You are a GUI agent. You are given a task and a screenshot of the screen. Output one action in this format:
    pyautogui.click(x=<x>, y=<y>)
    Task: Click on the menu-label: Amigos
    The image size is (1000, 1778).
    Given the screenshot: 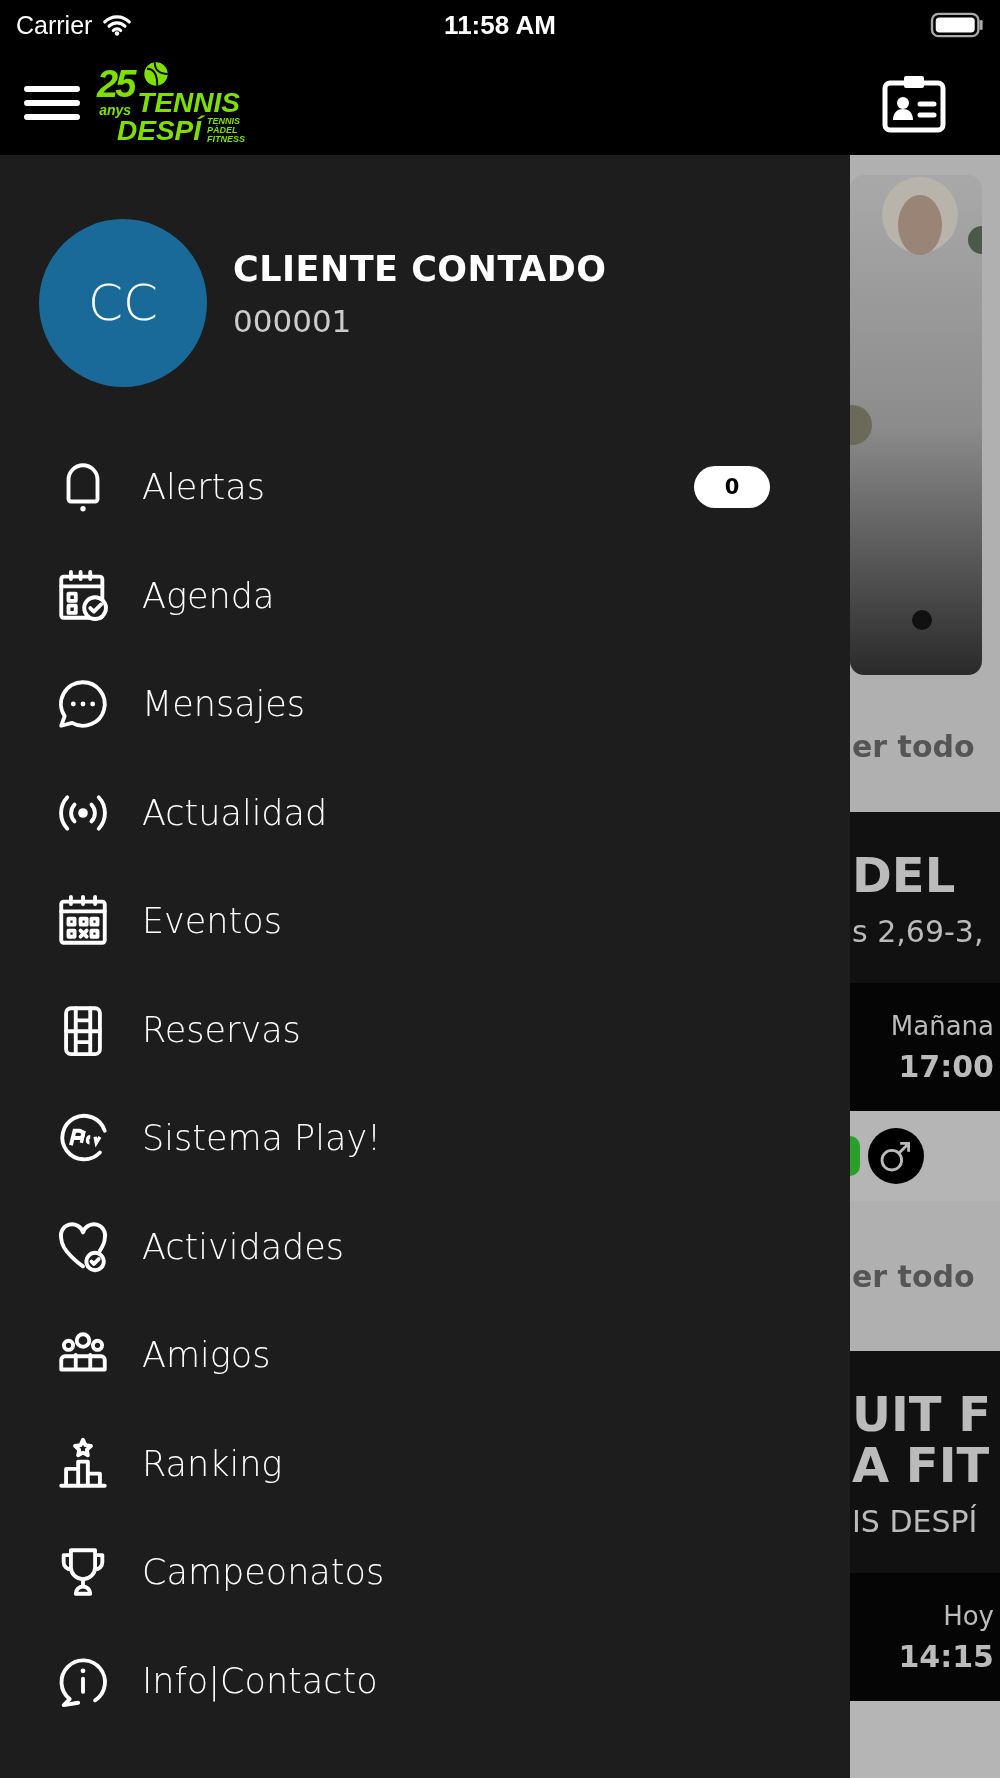 What is the action you would take?
    pyautogui.click(x=207, y=1355)
    